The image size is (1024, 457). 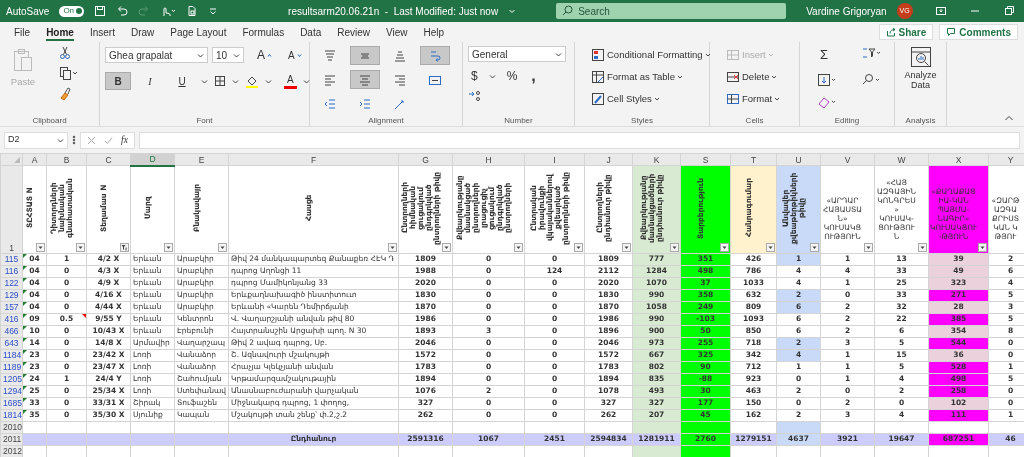 I want to click on autosum-button: Σ, so click(x=837, y=55).